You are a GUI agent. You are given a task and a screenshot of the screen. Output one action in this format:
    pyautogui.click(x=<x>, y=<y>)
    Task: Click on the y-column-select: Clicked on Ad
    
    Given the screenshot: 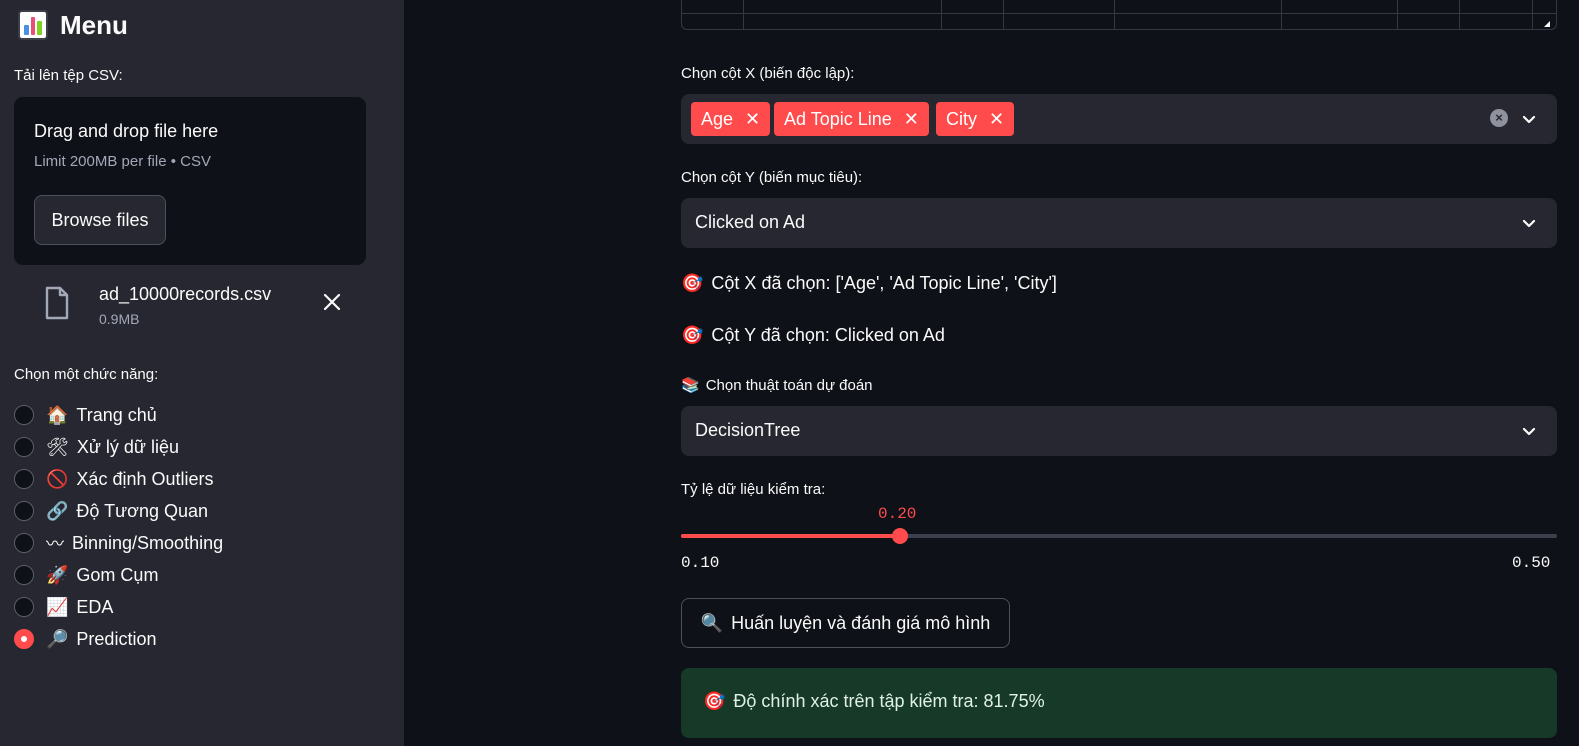 What is the action you would take?
    pyautogui.click(x=1119, y=223)
    